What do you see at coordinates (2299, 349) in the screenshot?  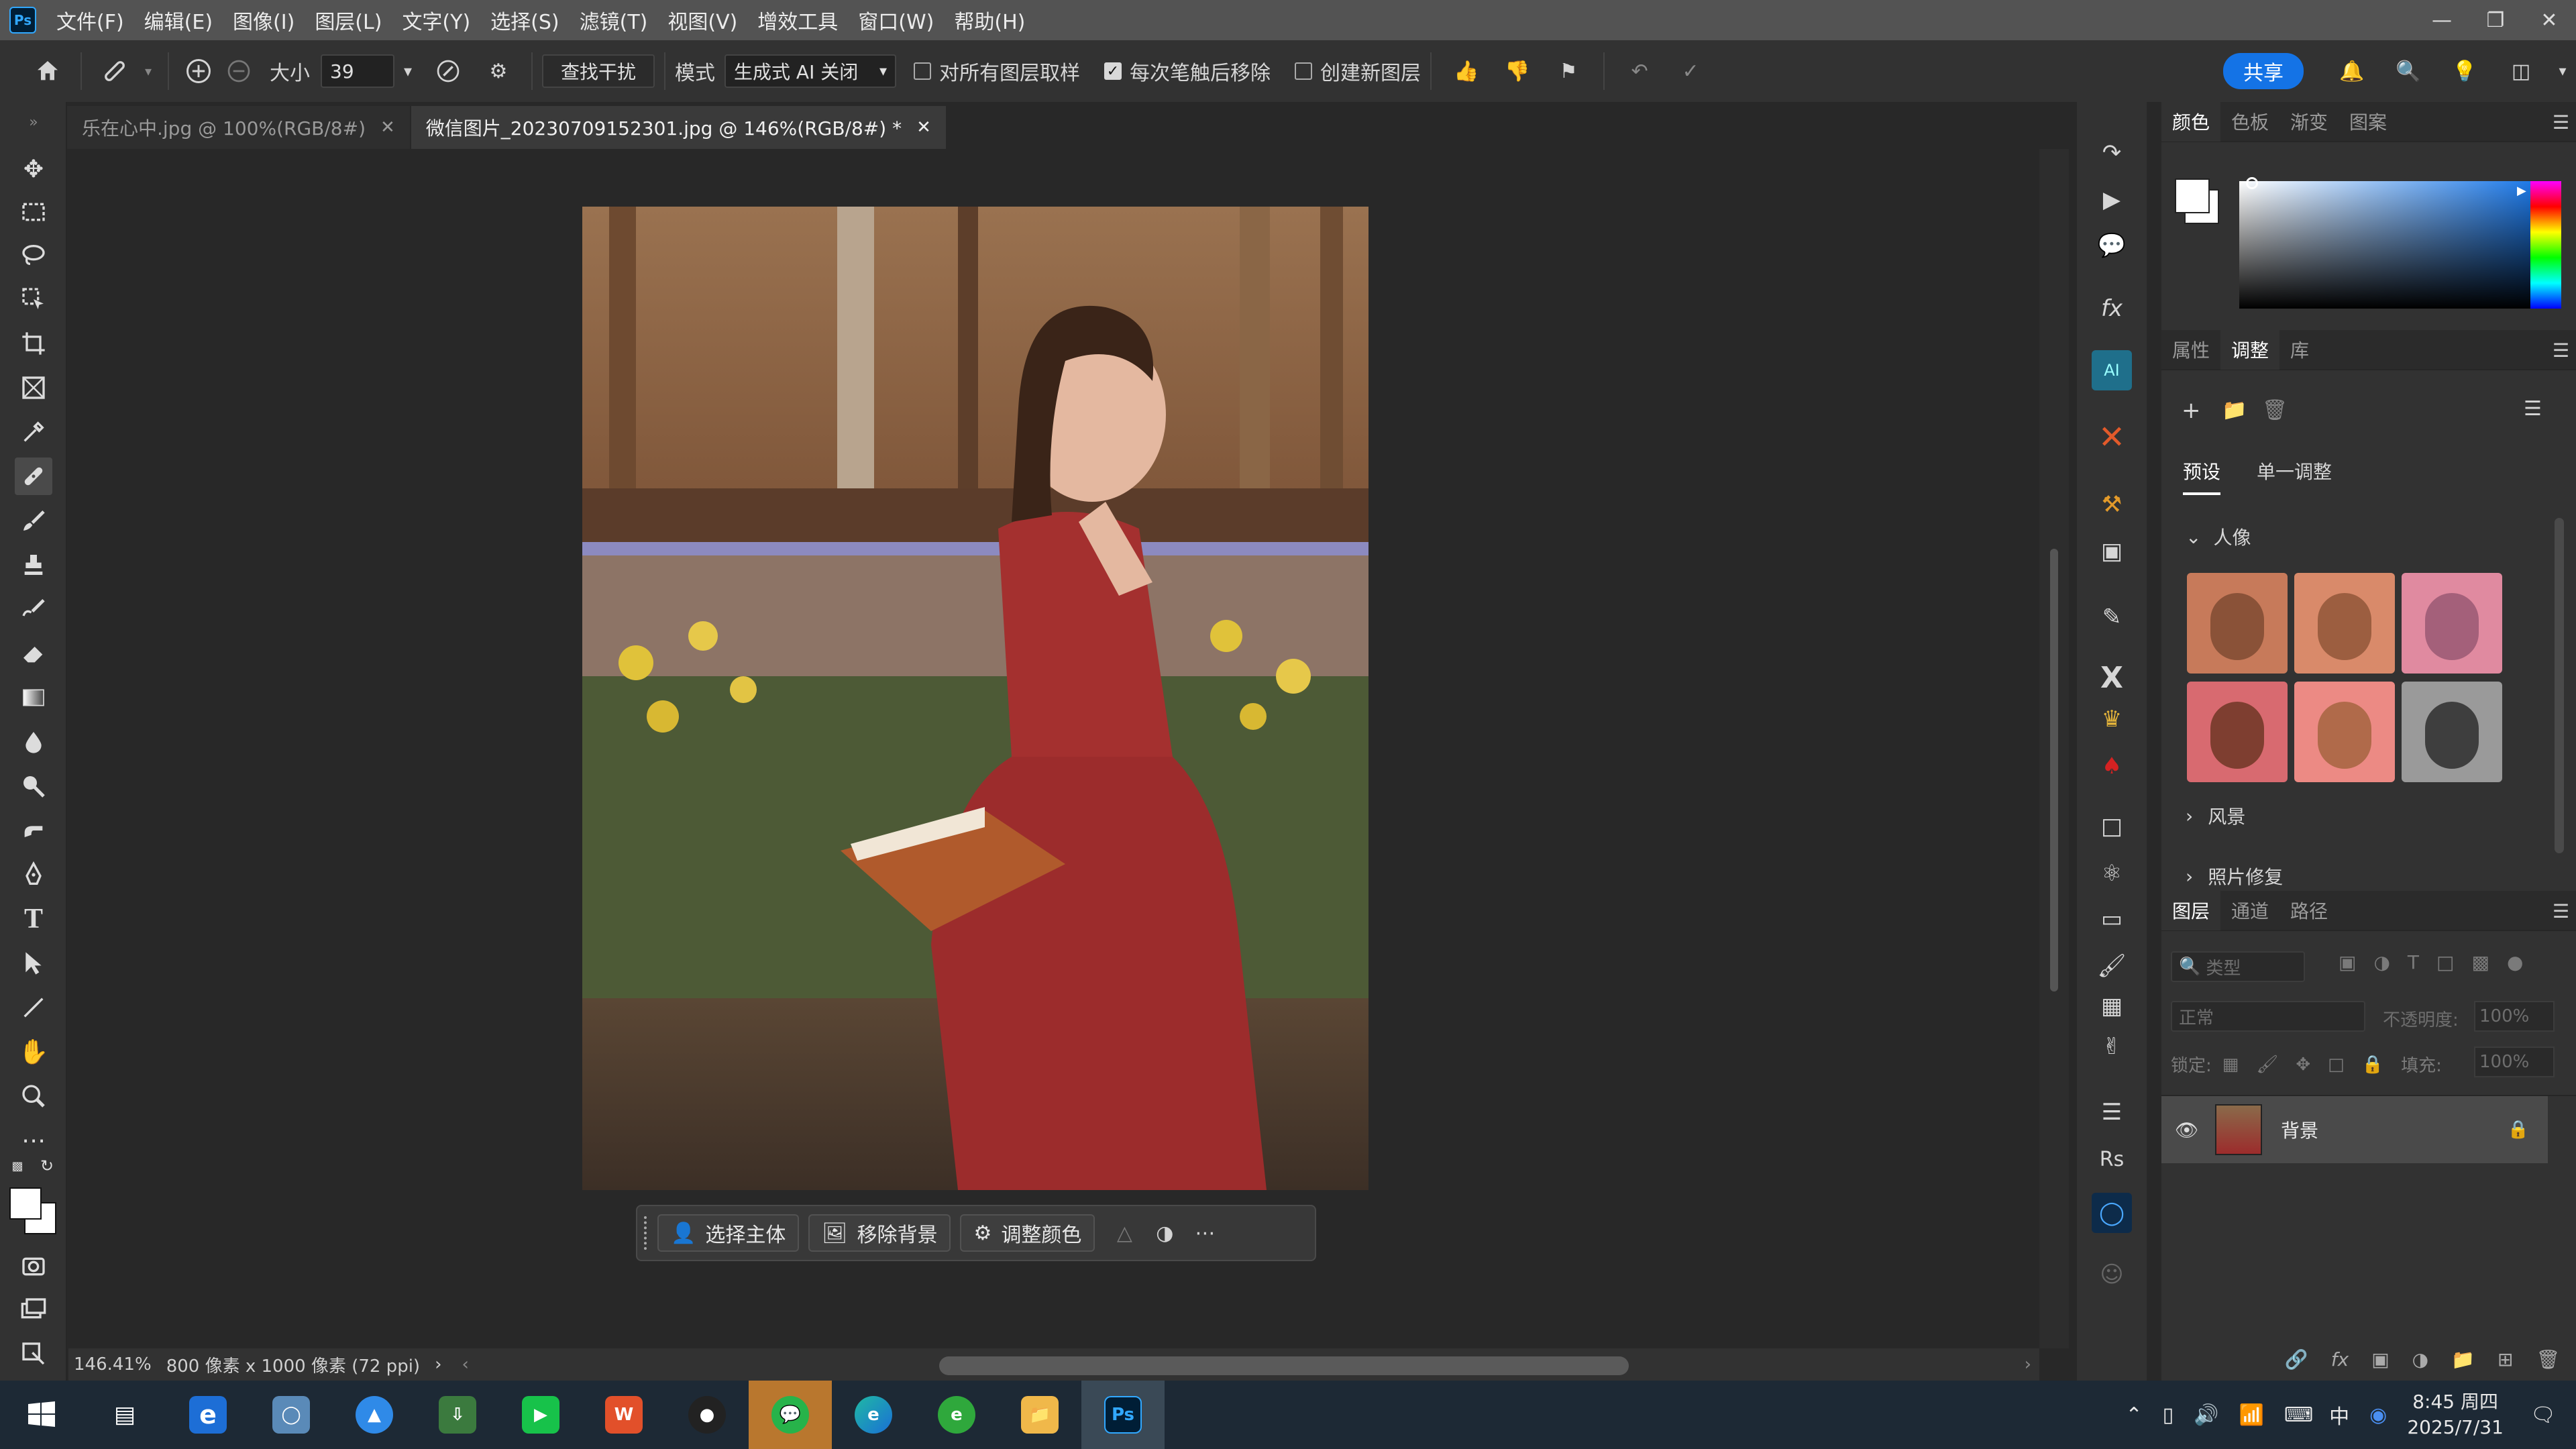 I see `tab-libraries: 库` at bounding box center [2299, 349].